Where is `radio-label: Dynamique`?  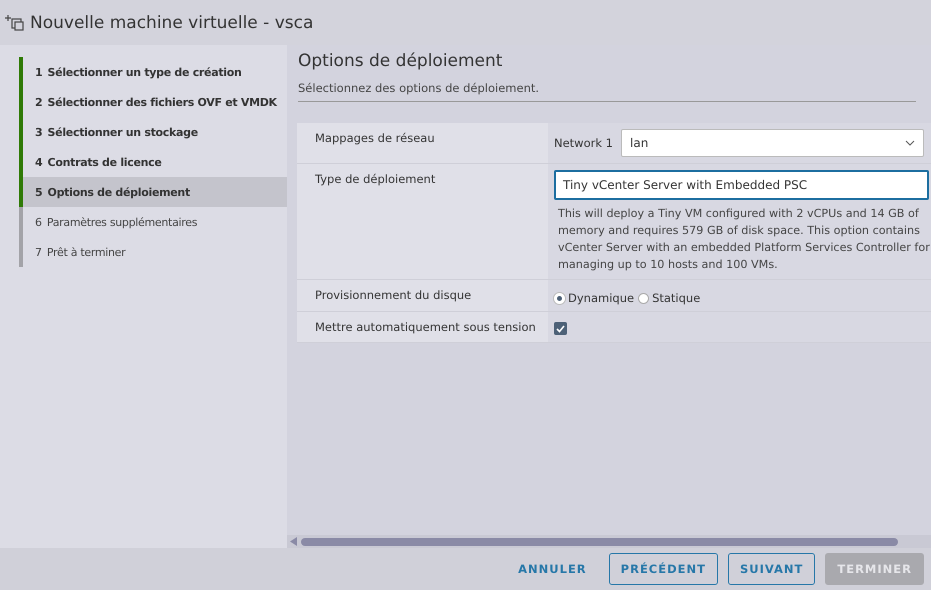
radio-label: Dynamique is located at coordinates (601, 298).